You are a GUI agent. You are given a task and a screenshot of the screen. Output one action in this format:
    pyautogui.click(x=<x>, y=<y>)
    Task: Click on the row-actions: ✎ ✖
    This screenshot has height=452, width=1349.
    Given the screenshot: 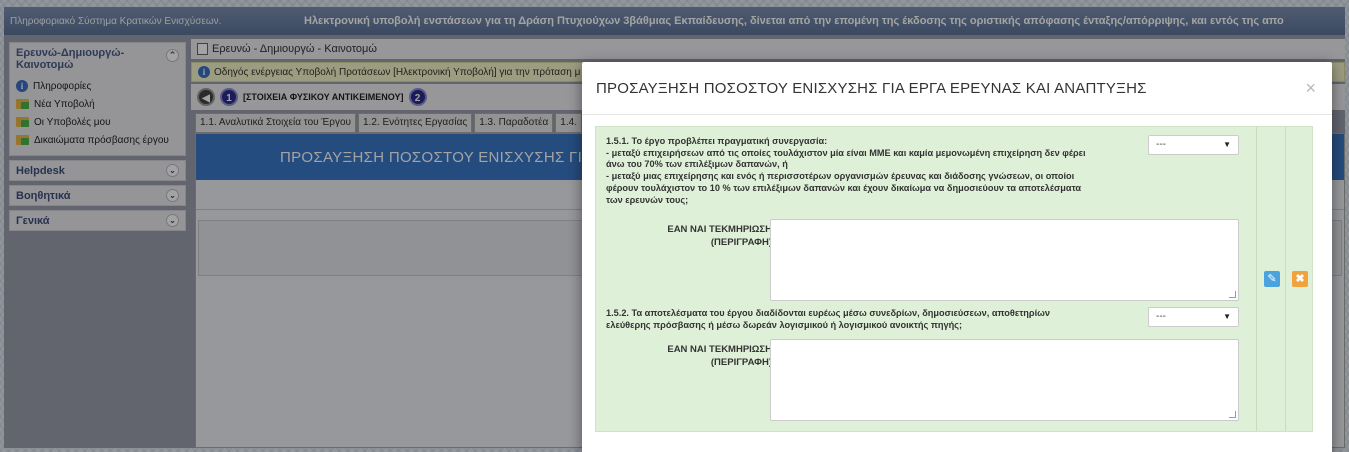 What is the action you would take?
    pyautogui.click(x=1284, y=279)
    